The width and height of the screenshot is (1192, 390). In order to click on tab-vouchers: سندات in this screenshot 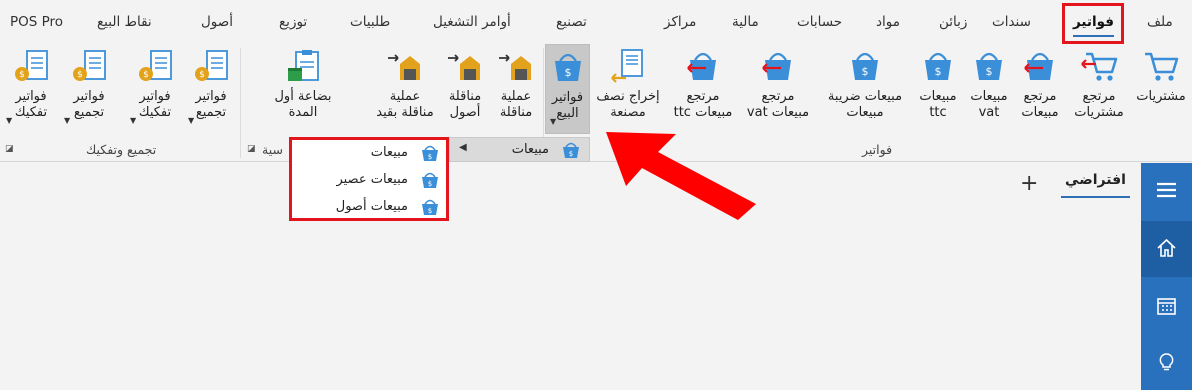, I will do `click(1011, 22)`.